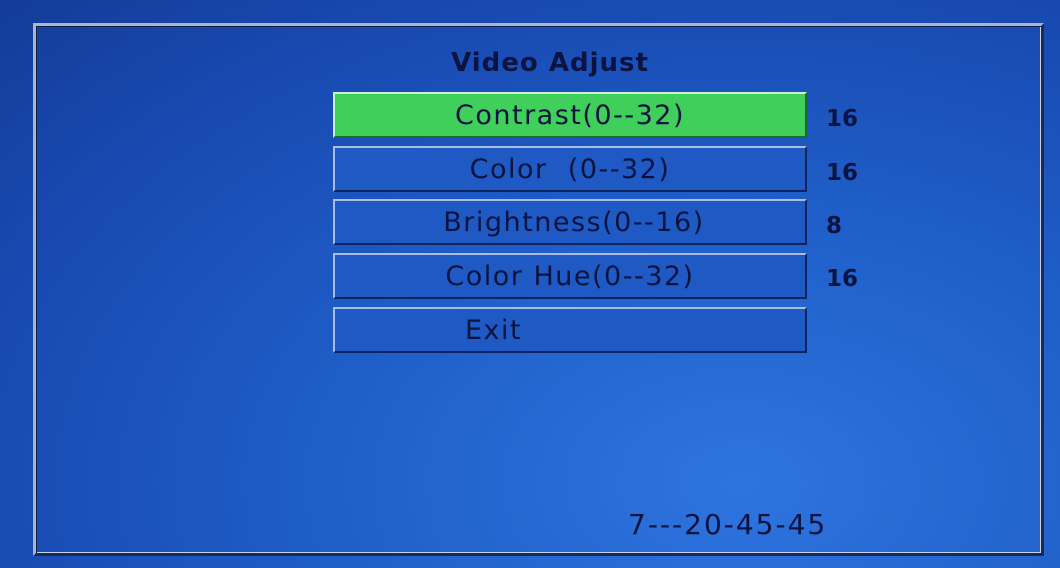 This screenshot has height=568, width=1060. Describe the element at coordinates (728, 524) in the screenshot. I see `footer-code: 7---20-45-45` at that location.